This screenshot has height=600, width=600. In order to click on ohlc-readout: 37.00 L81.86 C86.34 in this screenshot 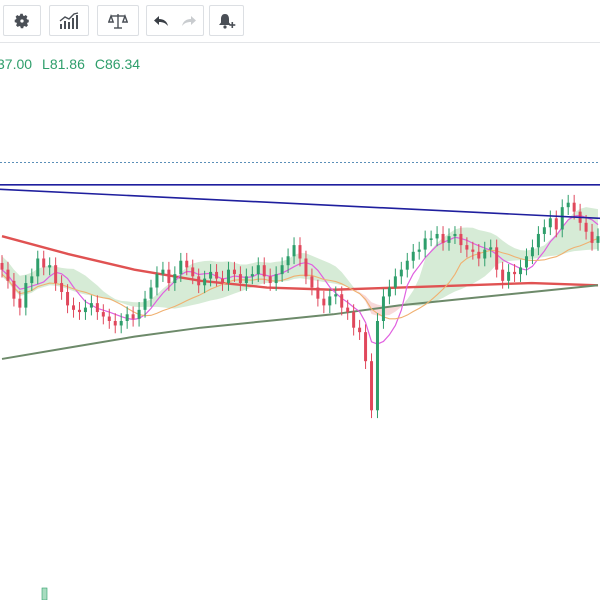, I will do `click(70, 65)`.